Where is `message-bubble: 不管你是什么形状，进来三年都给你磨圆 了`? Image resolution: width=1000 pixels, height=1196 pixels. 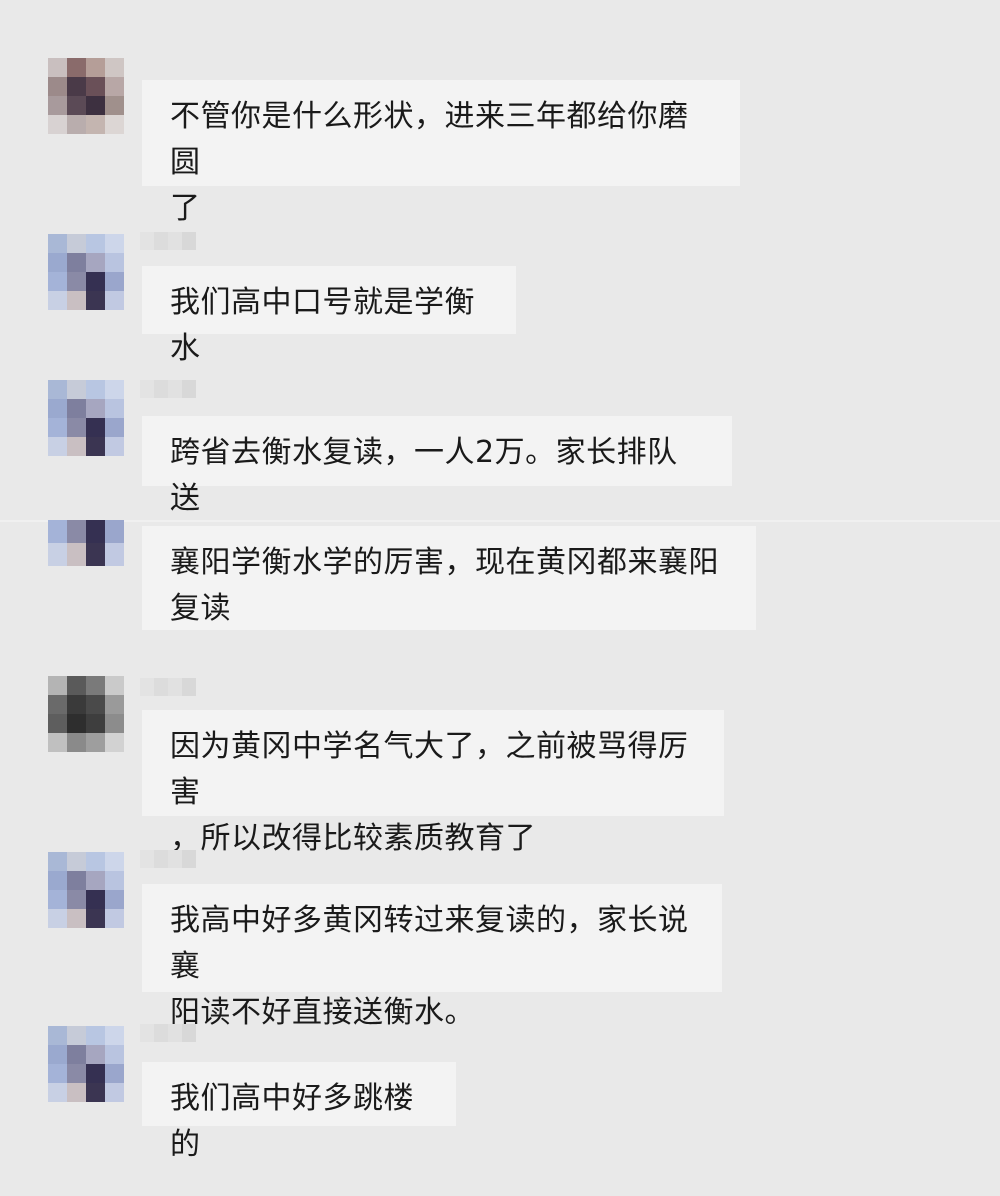
message-bubble: 不管你是什么形状，进来三年都给你磨圆 了 is located at coordinates (441, 153).